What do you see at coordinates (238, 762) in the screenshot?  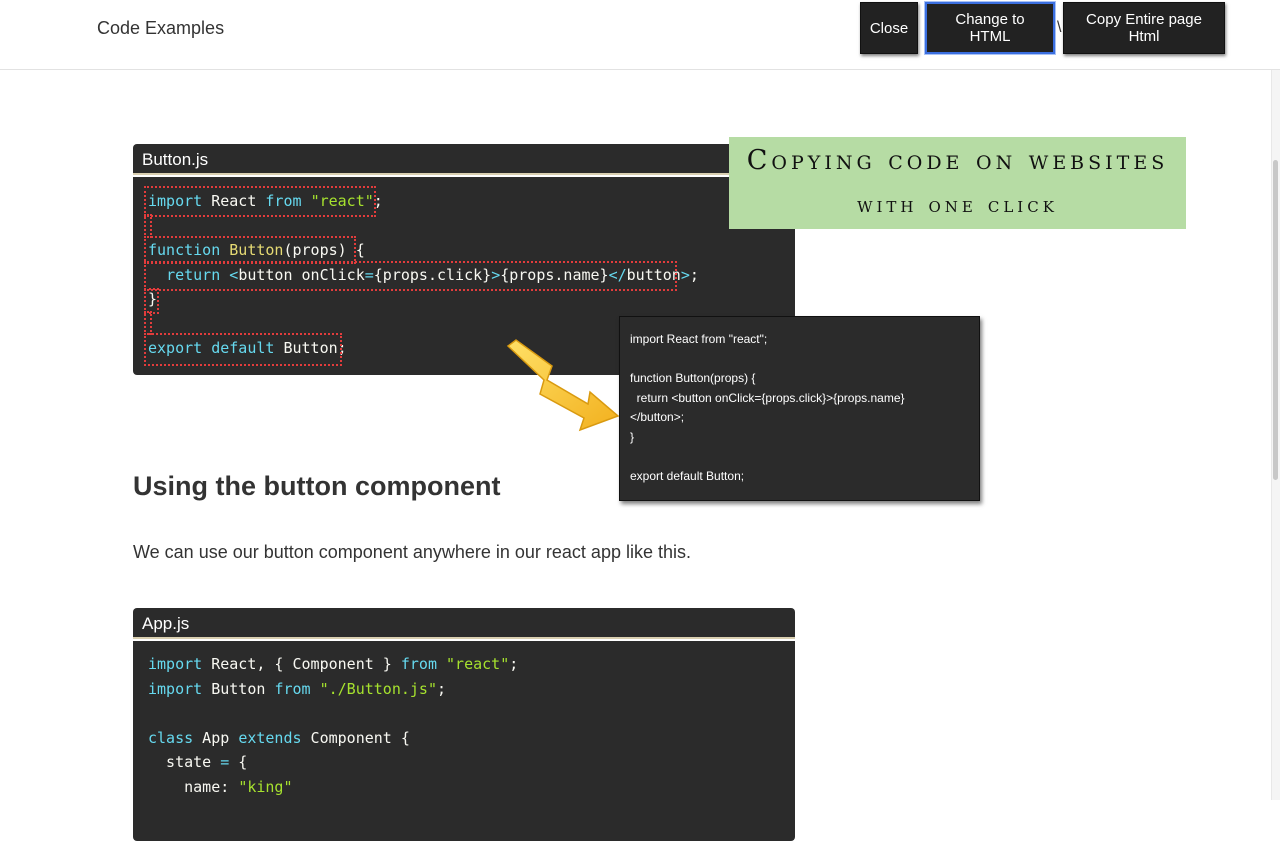 I see `code-token: {` at bounding box center [238, 762].